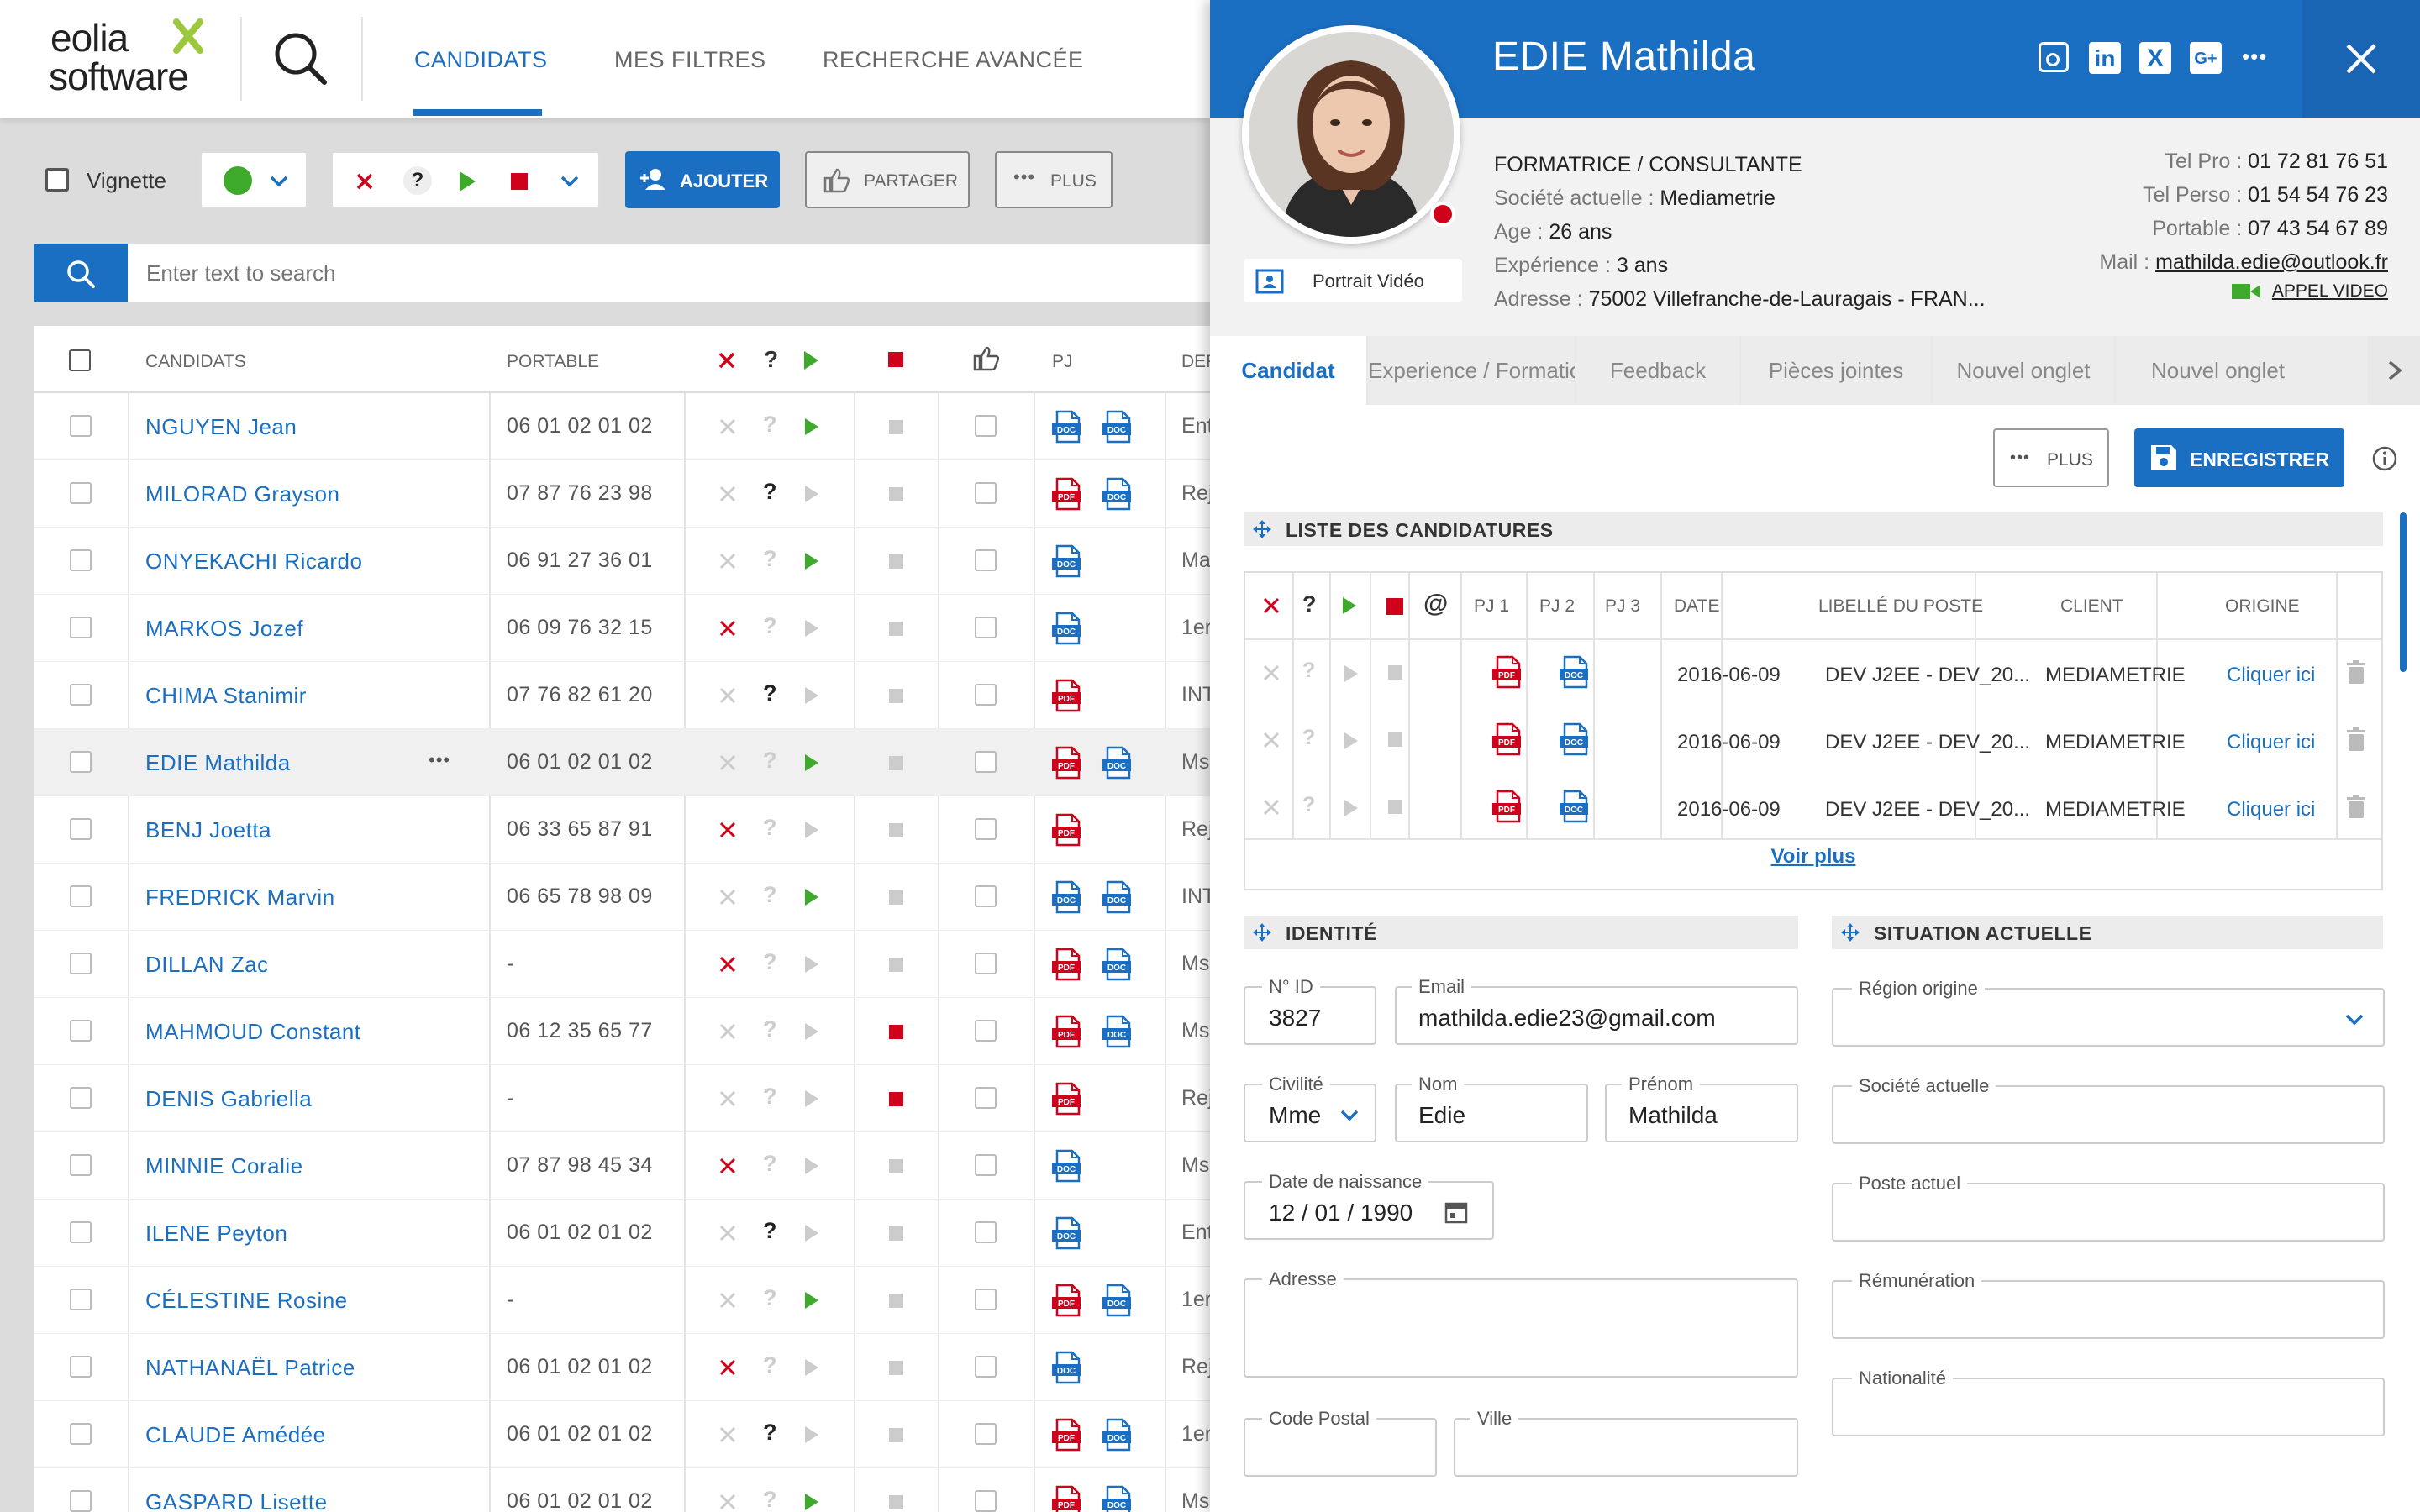  I want to click on table-row: EDIE Mathilda ••• 06 01 02 01 02? PDF DOC Ms, so click(622, 762).